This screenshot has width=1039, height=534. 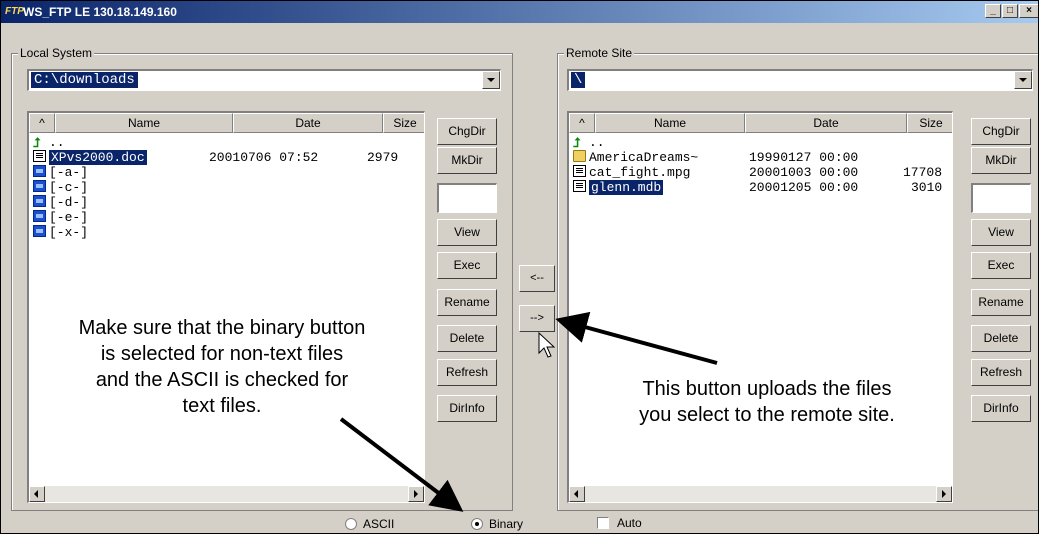 What do you see at coordinates (467, 198) in the screenshot?
I see `local-command-box` at bounding box center [467, 198].